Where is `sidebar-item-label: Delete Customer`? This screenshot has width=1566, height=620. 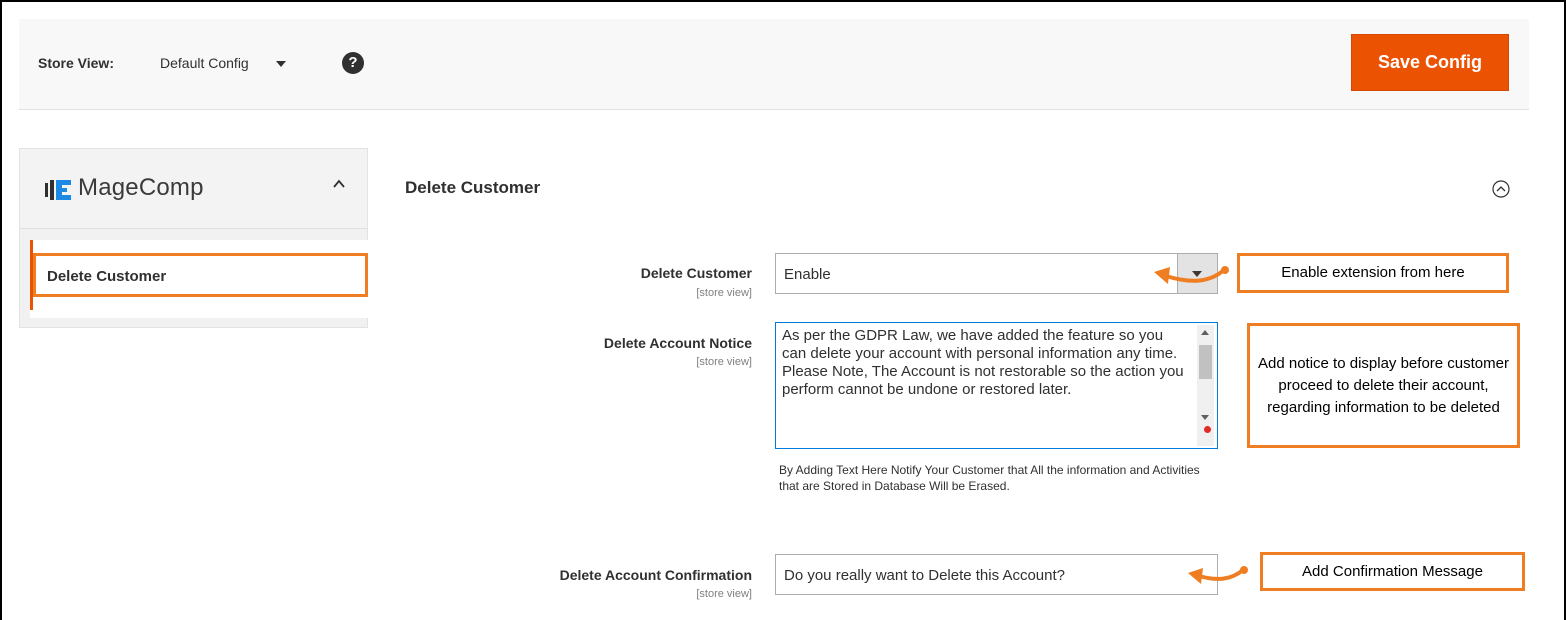
sidebar-item-label: Delete Customer is located at coordinates (107, 276).